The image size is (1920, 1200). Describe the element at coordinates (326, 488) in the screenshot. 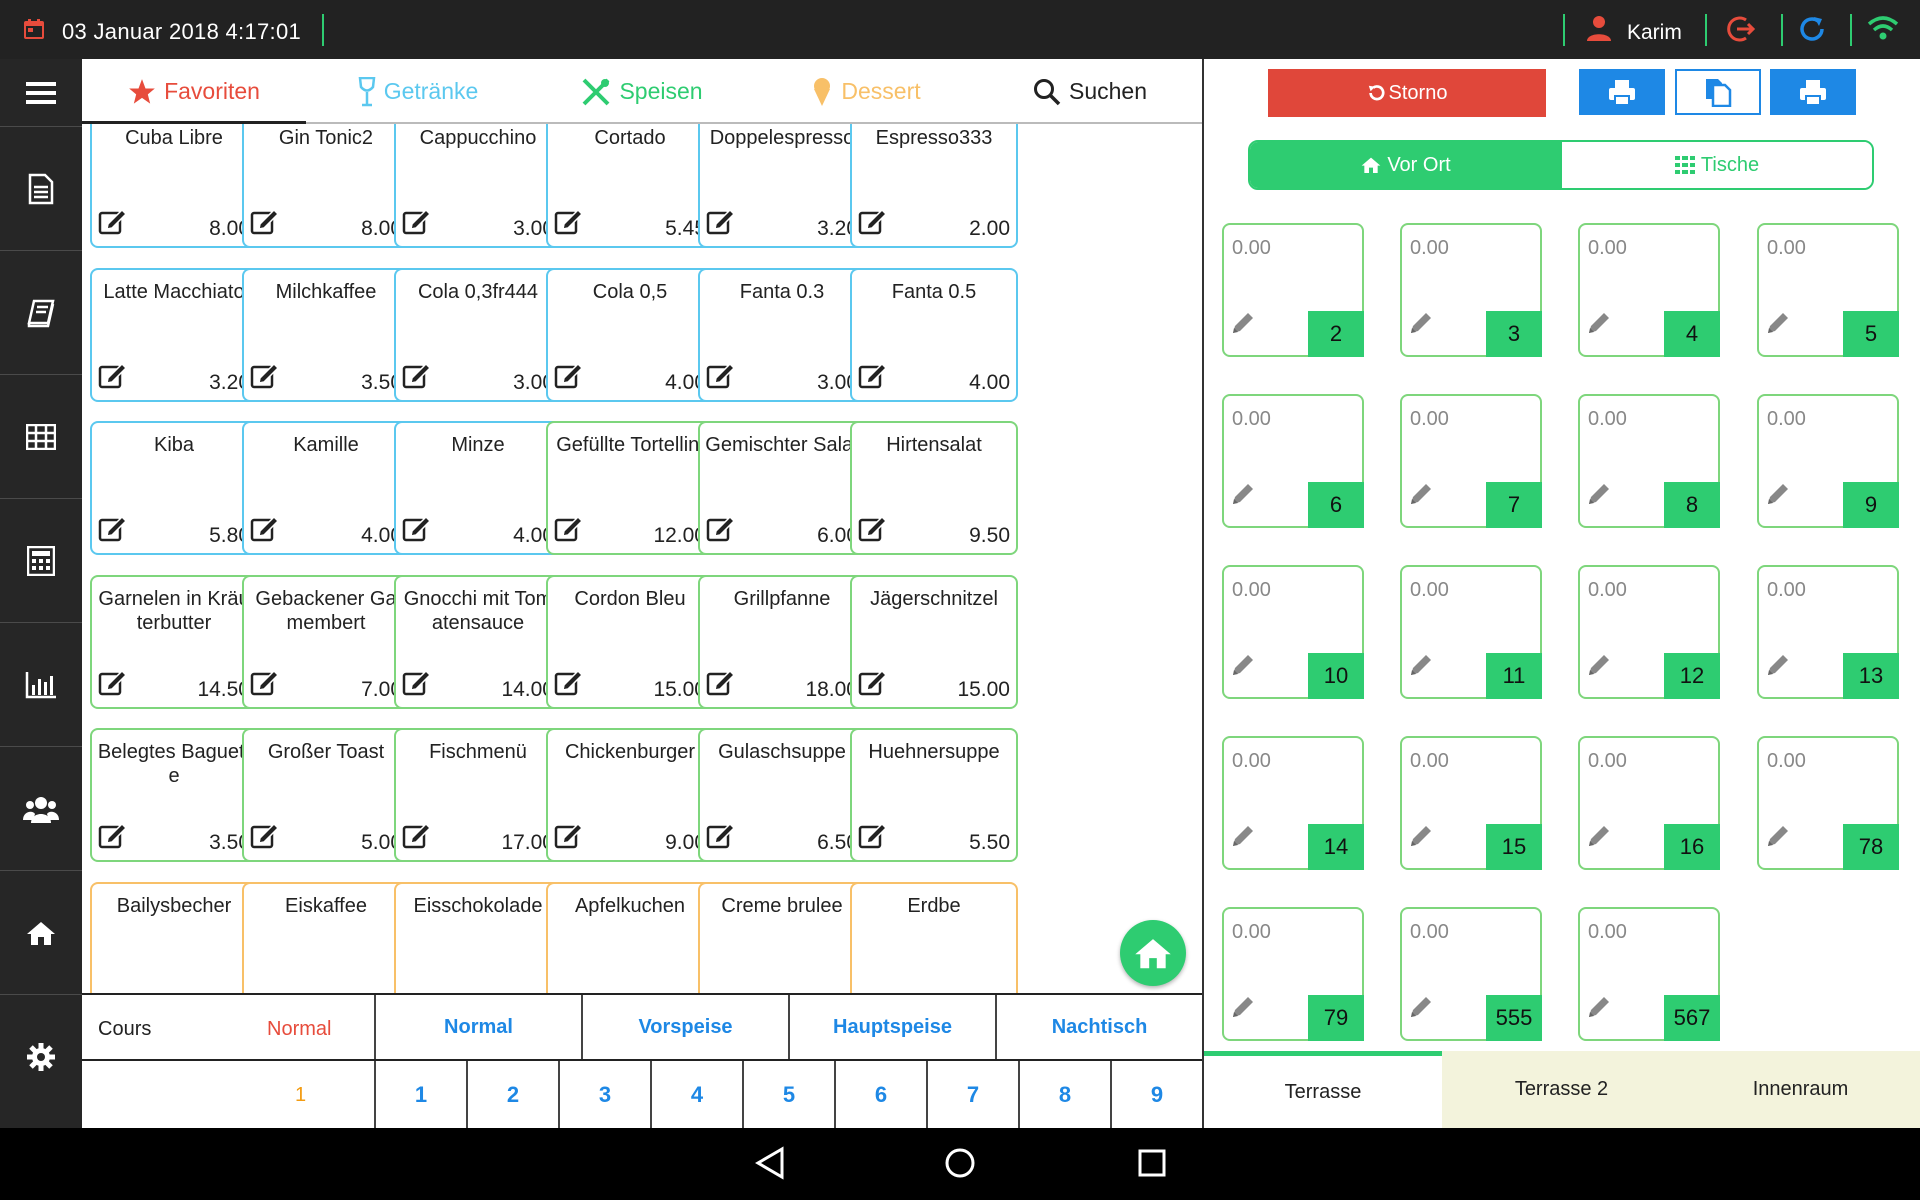

I see `product-card: Kamille 4.00` at that location.